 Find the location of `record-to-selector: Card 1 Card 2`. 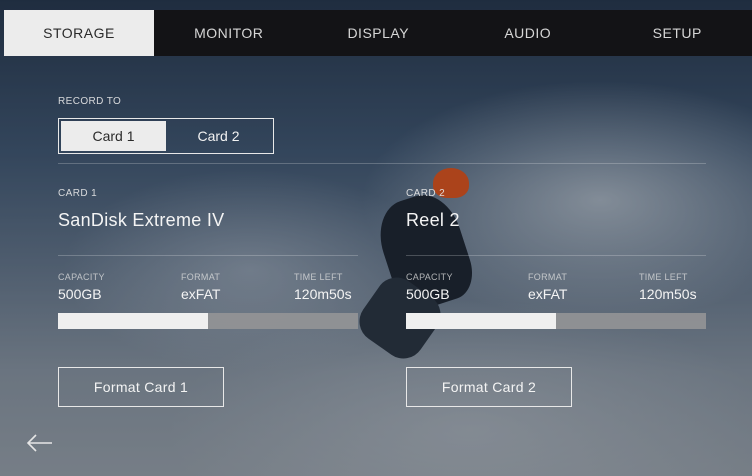

record-to-selector: Card 1 Card 2 is located at coordinates (166, 136).